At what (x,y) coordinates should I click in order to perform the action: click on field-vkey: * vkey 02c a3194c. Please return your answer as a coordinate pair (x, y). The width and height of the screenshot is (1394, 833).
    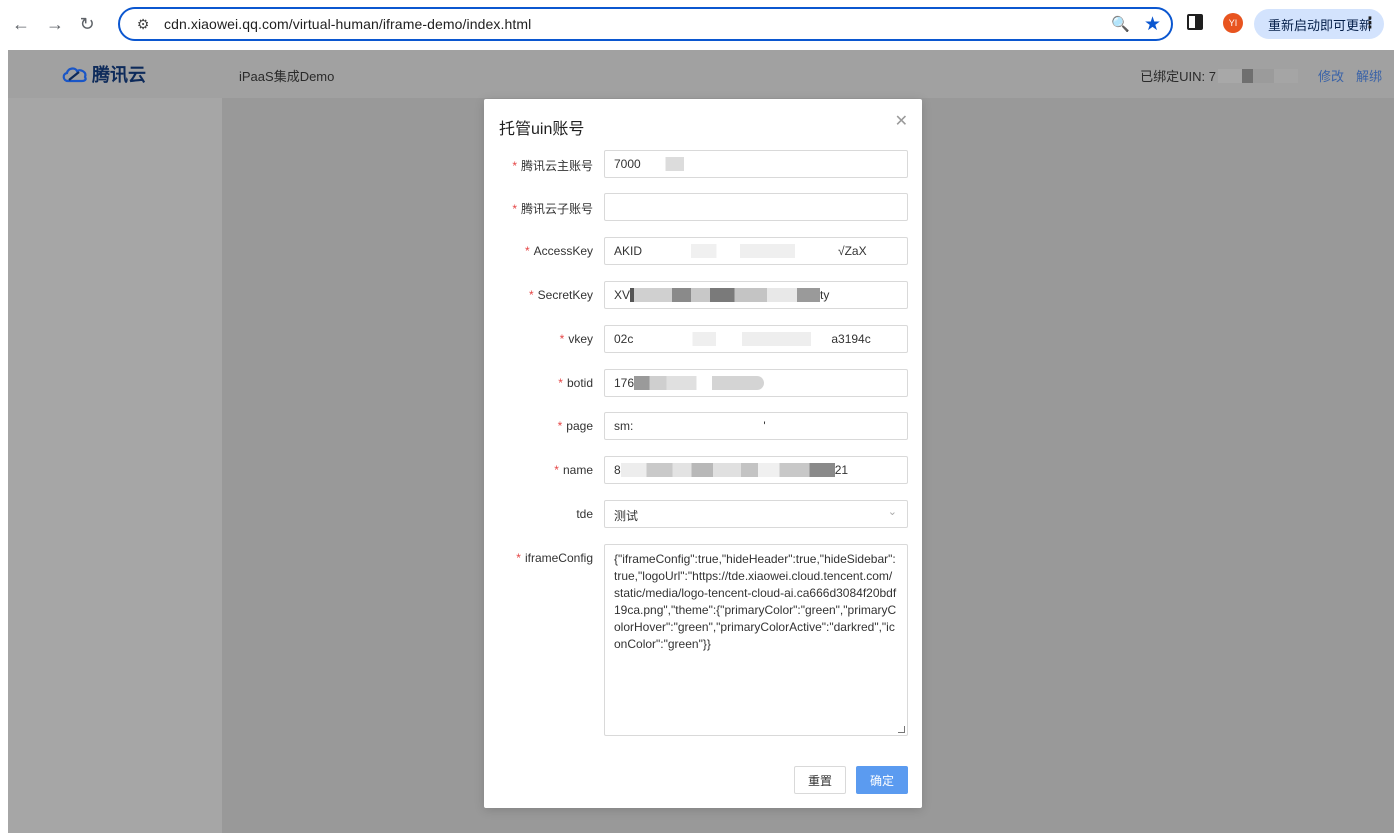
    Looking at the image, I should click on (703, 339).